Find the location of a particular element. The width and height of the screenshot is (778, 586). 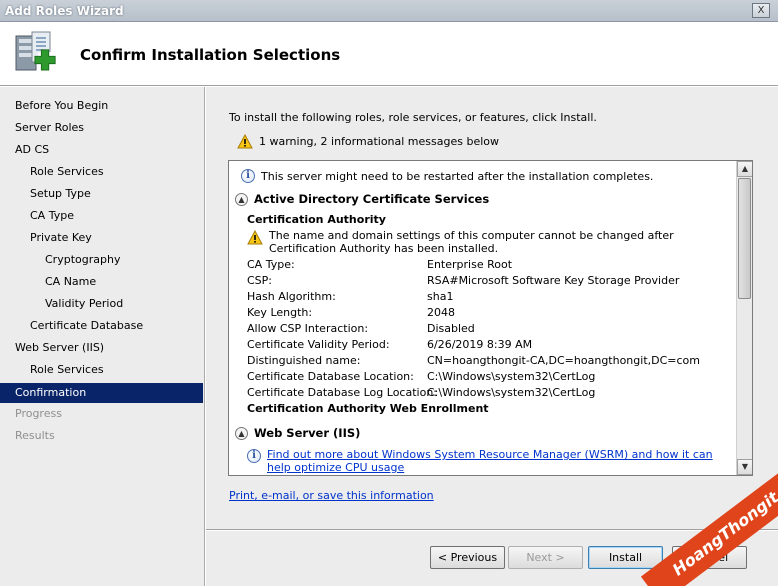

detail-label: Certificate Database Log Location: is located at coordinates (342, 392).